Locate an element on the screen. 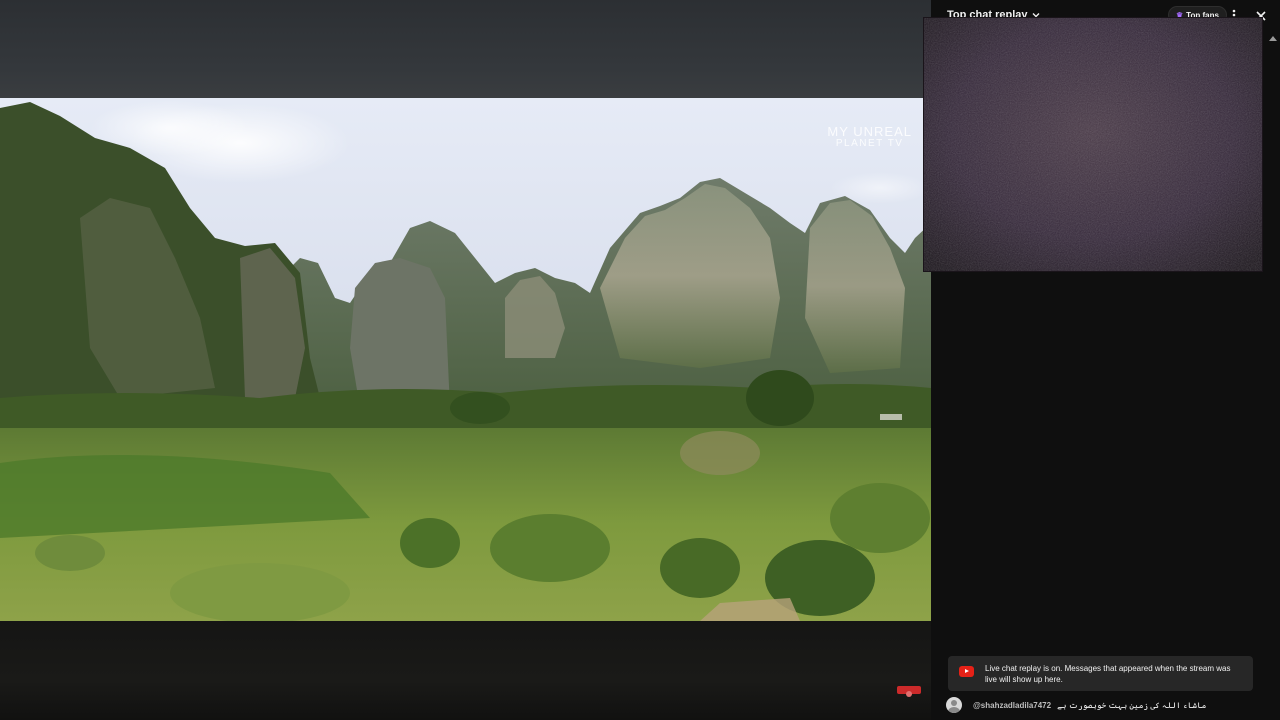 The width and height of the screenshot is (1280, 720). watermark-line-2: PLANET TV is located at coordinates (869, 143).